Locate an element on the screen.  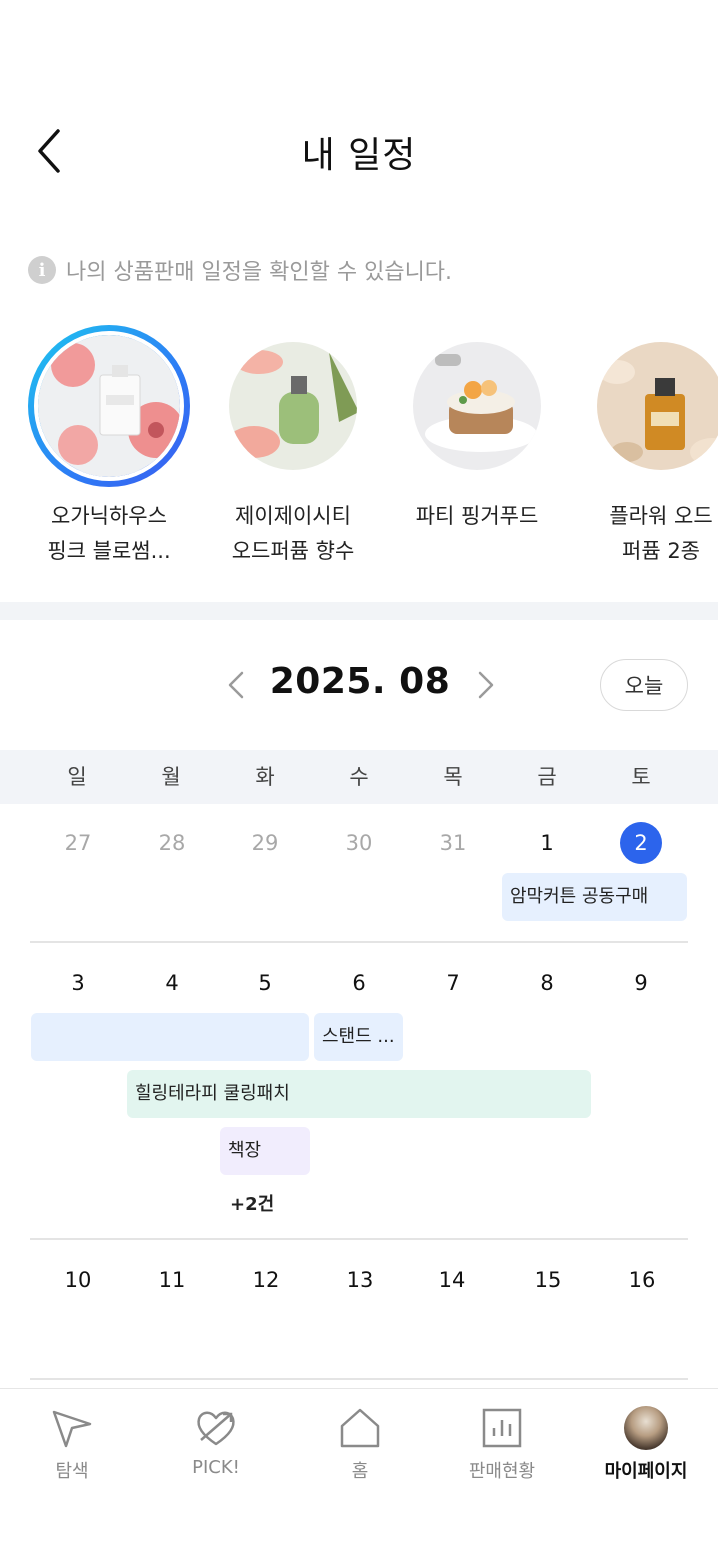
bottom-tab-bar: 탐색 PICK! 홈 판매현황 마이페이지 is located at coordinates (359, 1471).